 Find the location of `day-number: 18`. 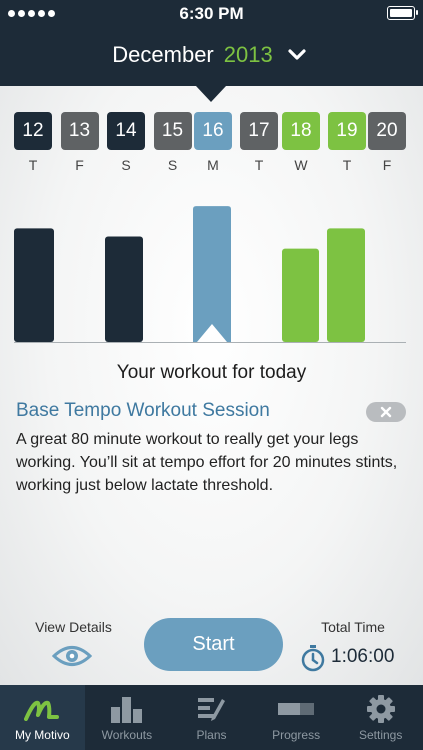

day-number: 18 is located at coordinates (301, 131).